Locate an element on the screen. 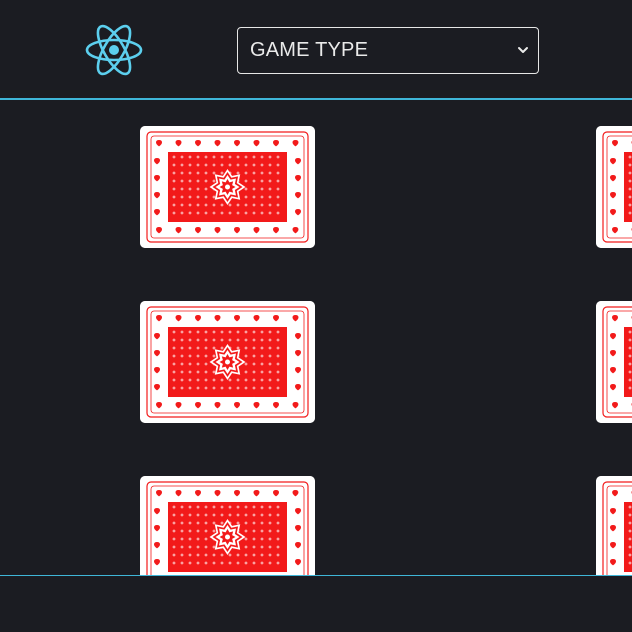 The image size is (632, 632). react-atom-icon is located at coordinates (114, 50).